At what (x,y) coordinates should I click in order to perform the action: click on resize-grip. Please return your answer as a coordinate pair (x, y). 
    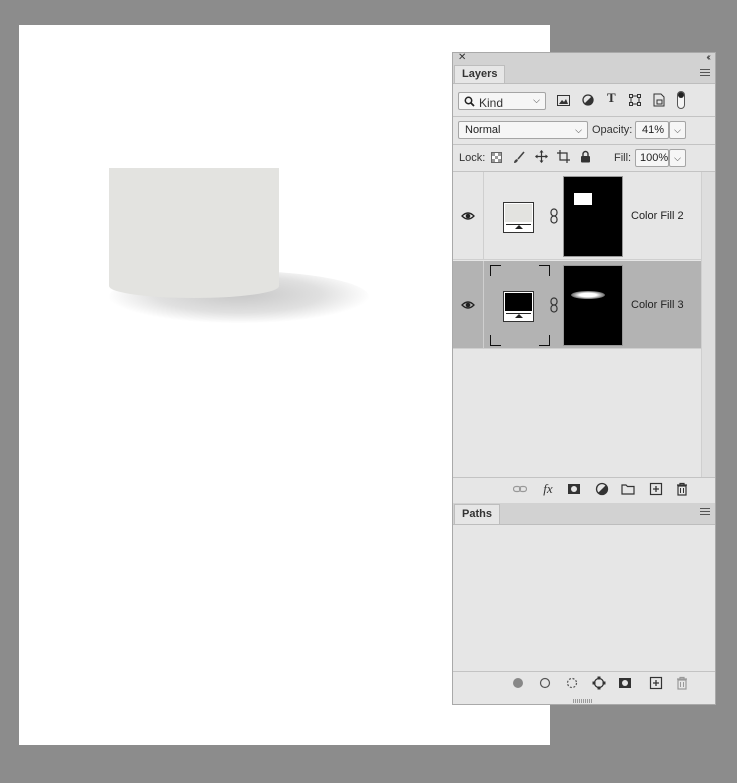
    Looking at the image, I should click on (583, 701).